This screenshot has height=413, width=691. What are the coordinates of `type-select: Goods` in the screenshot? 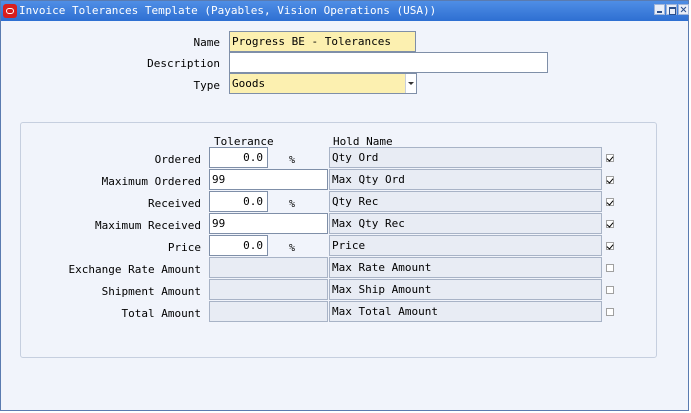 It's located at (323, 83).